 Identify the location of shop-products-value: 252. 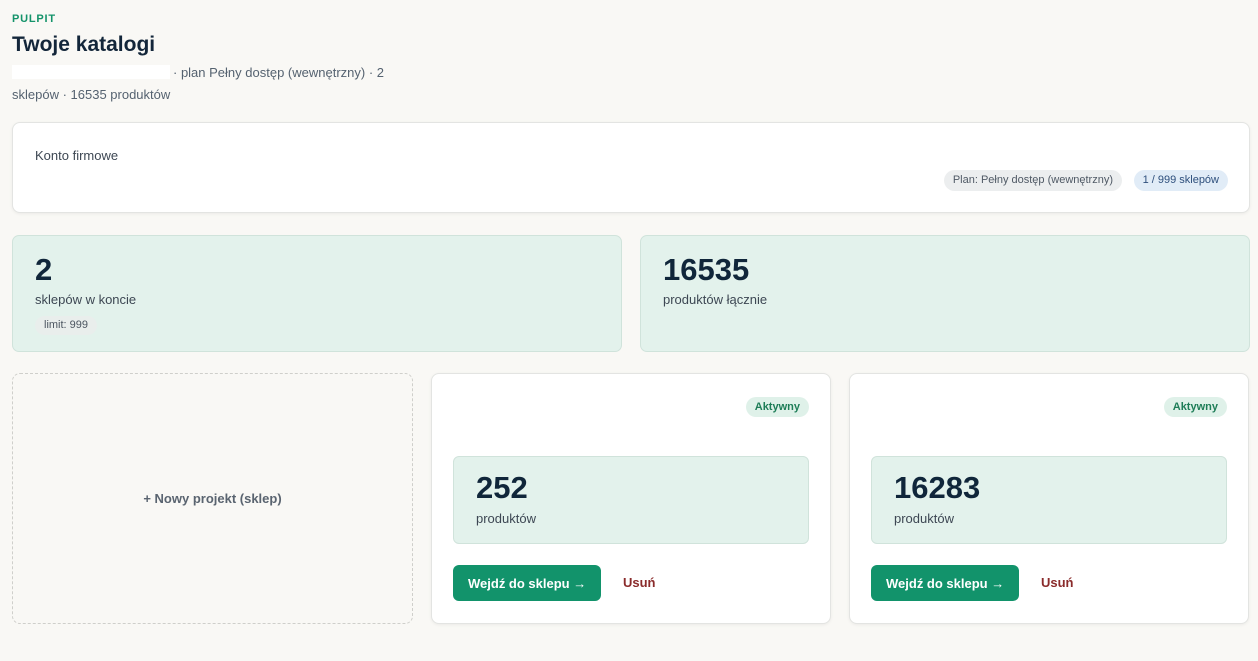
(502, 487).